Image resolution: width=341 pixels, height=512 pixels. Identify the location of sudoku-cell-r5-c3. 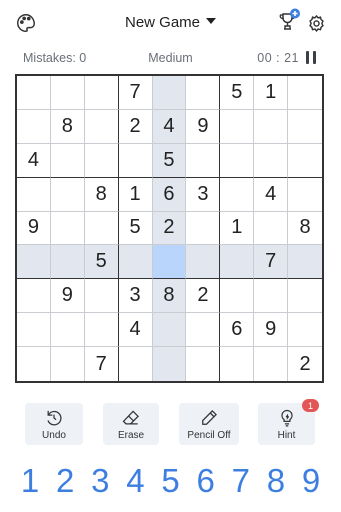
(101, 228).